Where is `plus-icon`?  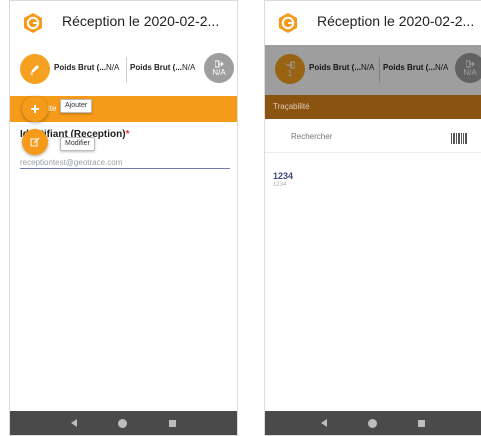
plus-icon is located at coordinates (35, 109).